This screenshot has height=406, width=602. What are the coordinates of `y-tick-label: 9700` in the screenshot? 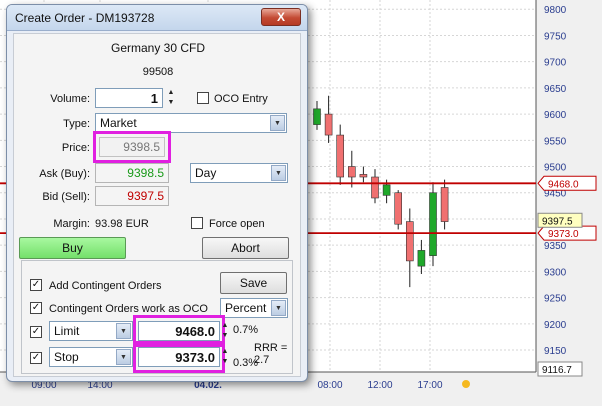 It's located at (555, 63).